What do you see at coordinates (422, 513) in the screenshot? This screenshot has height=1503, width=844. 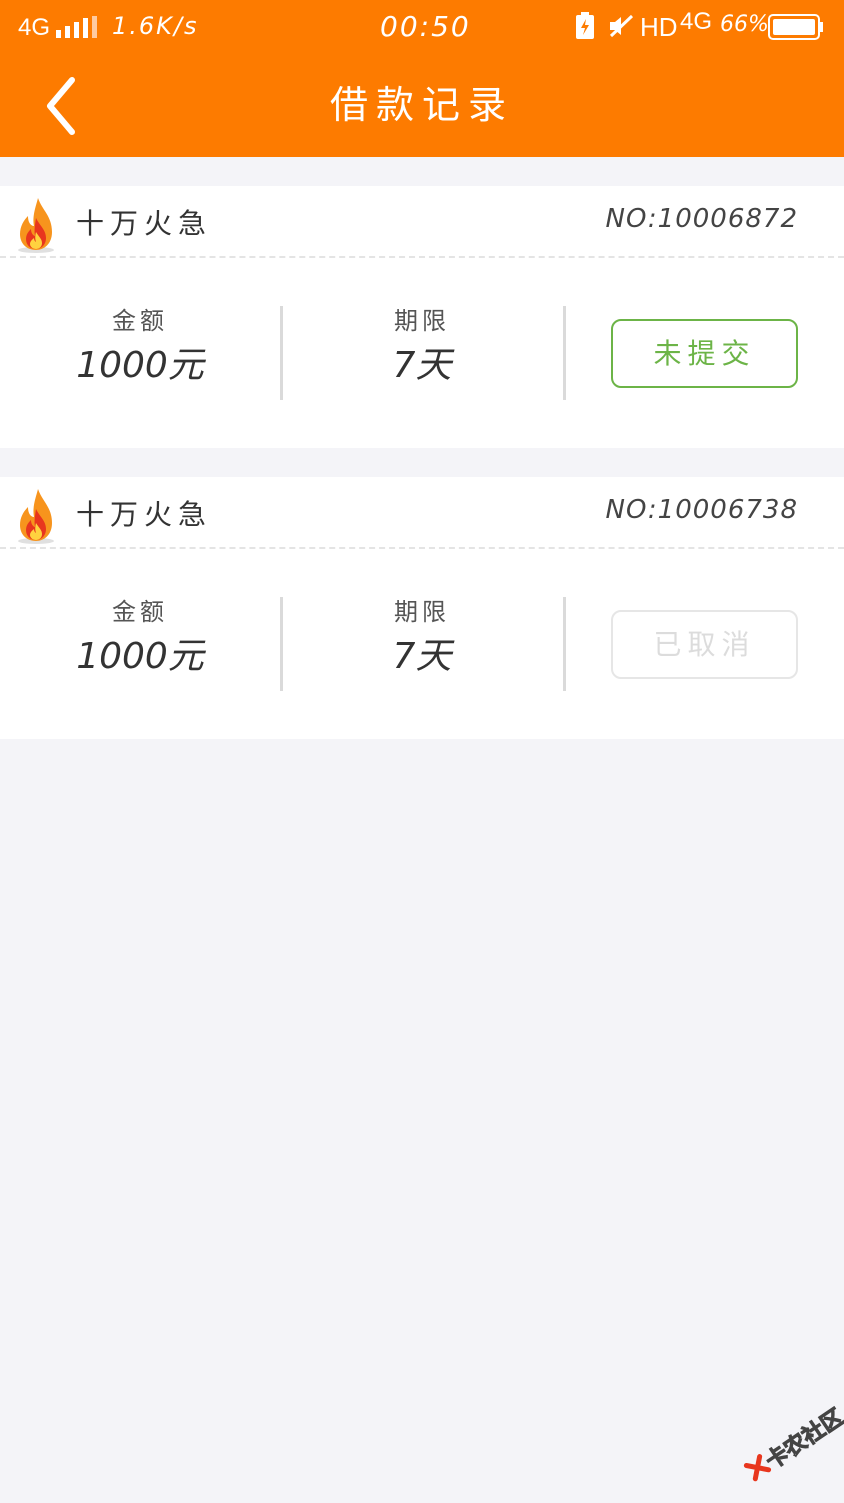 I see `card-header: 十万火急 NO:10006738` at bounding box center [422, 513].